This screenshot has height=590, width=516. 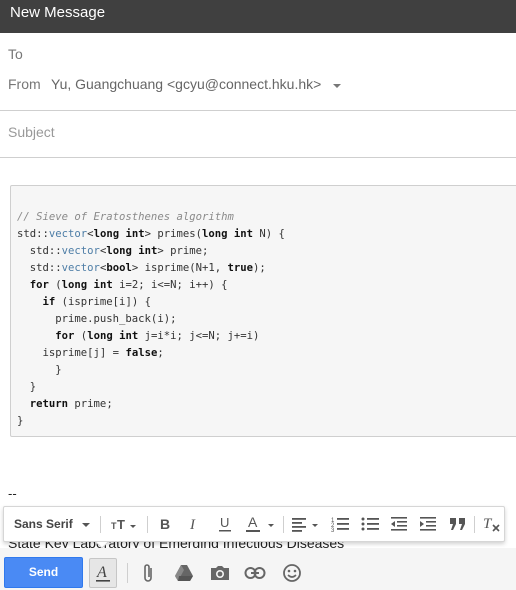 I want to click on indent-less-icon, so click(x=399, y=524).